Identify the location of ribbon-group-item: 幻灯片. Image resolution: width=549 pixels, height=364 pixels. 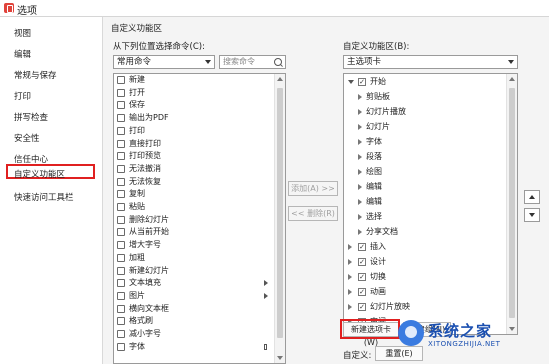
(424, 127).